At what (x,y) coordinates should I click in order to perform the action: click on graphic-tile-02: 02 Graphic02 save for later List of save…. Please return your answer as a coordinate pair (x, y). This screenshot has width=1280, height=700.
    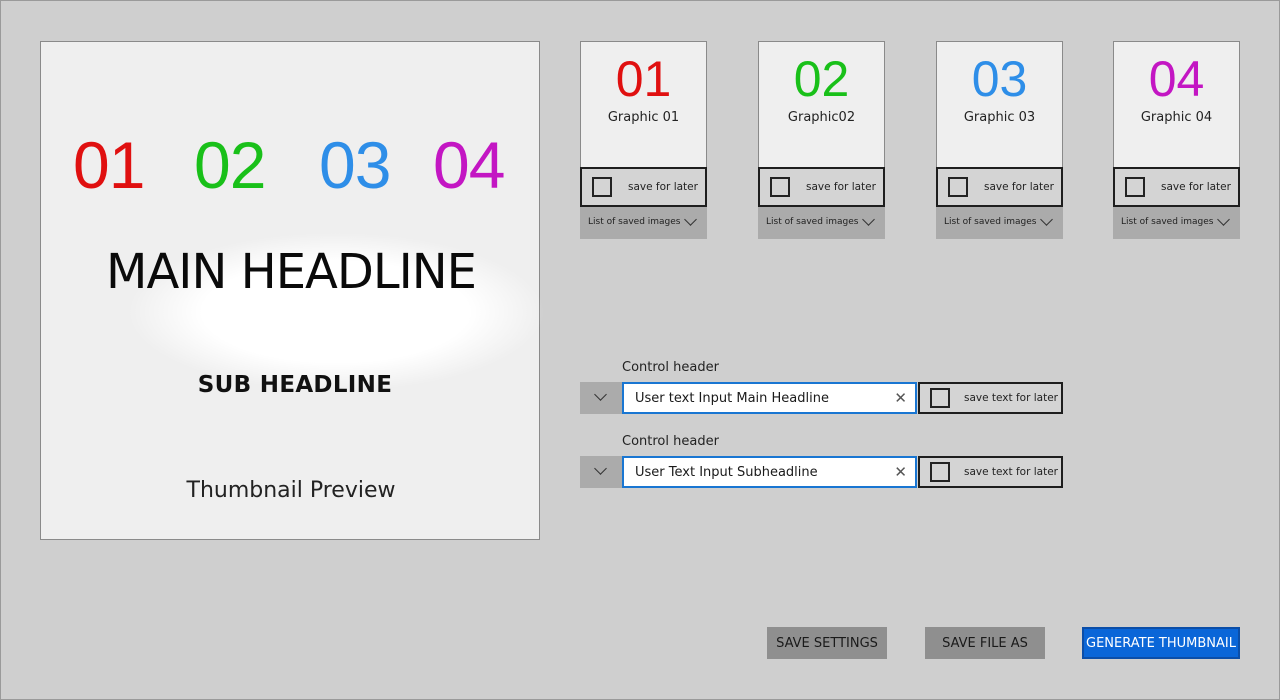
    Looking at the image, I should click on (821, 140).